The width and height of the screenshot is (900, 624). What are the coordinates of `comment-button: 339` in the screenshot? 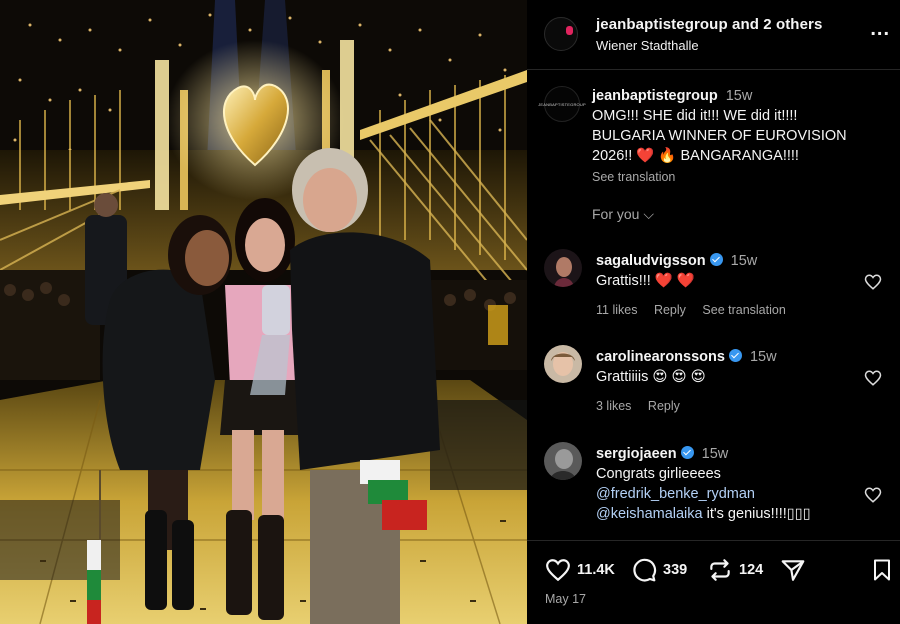 It's located at (659, 570).